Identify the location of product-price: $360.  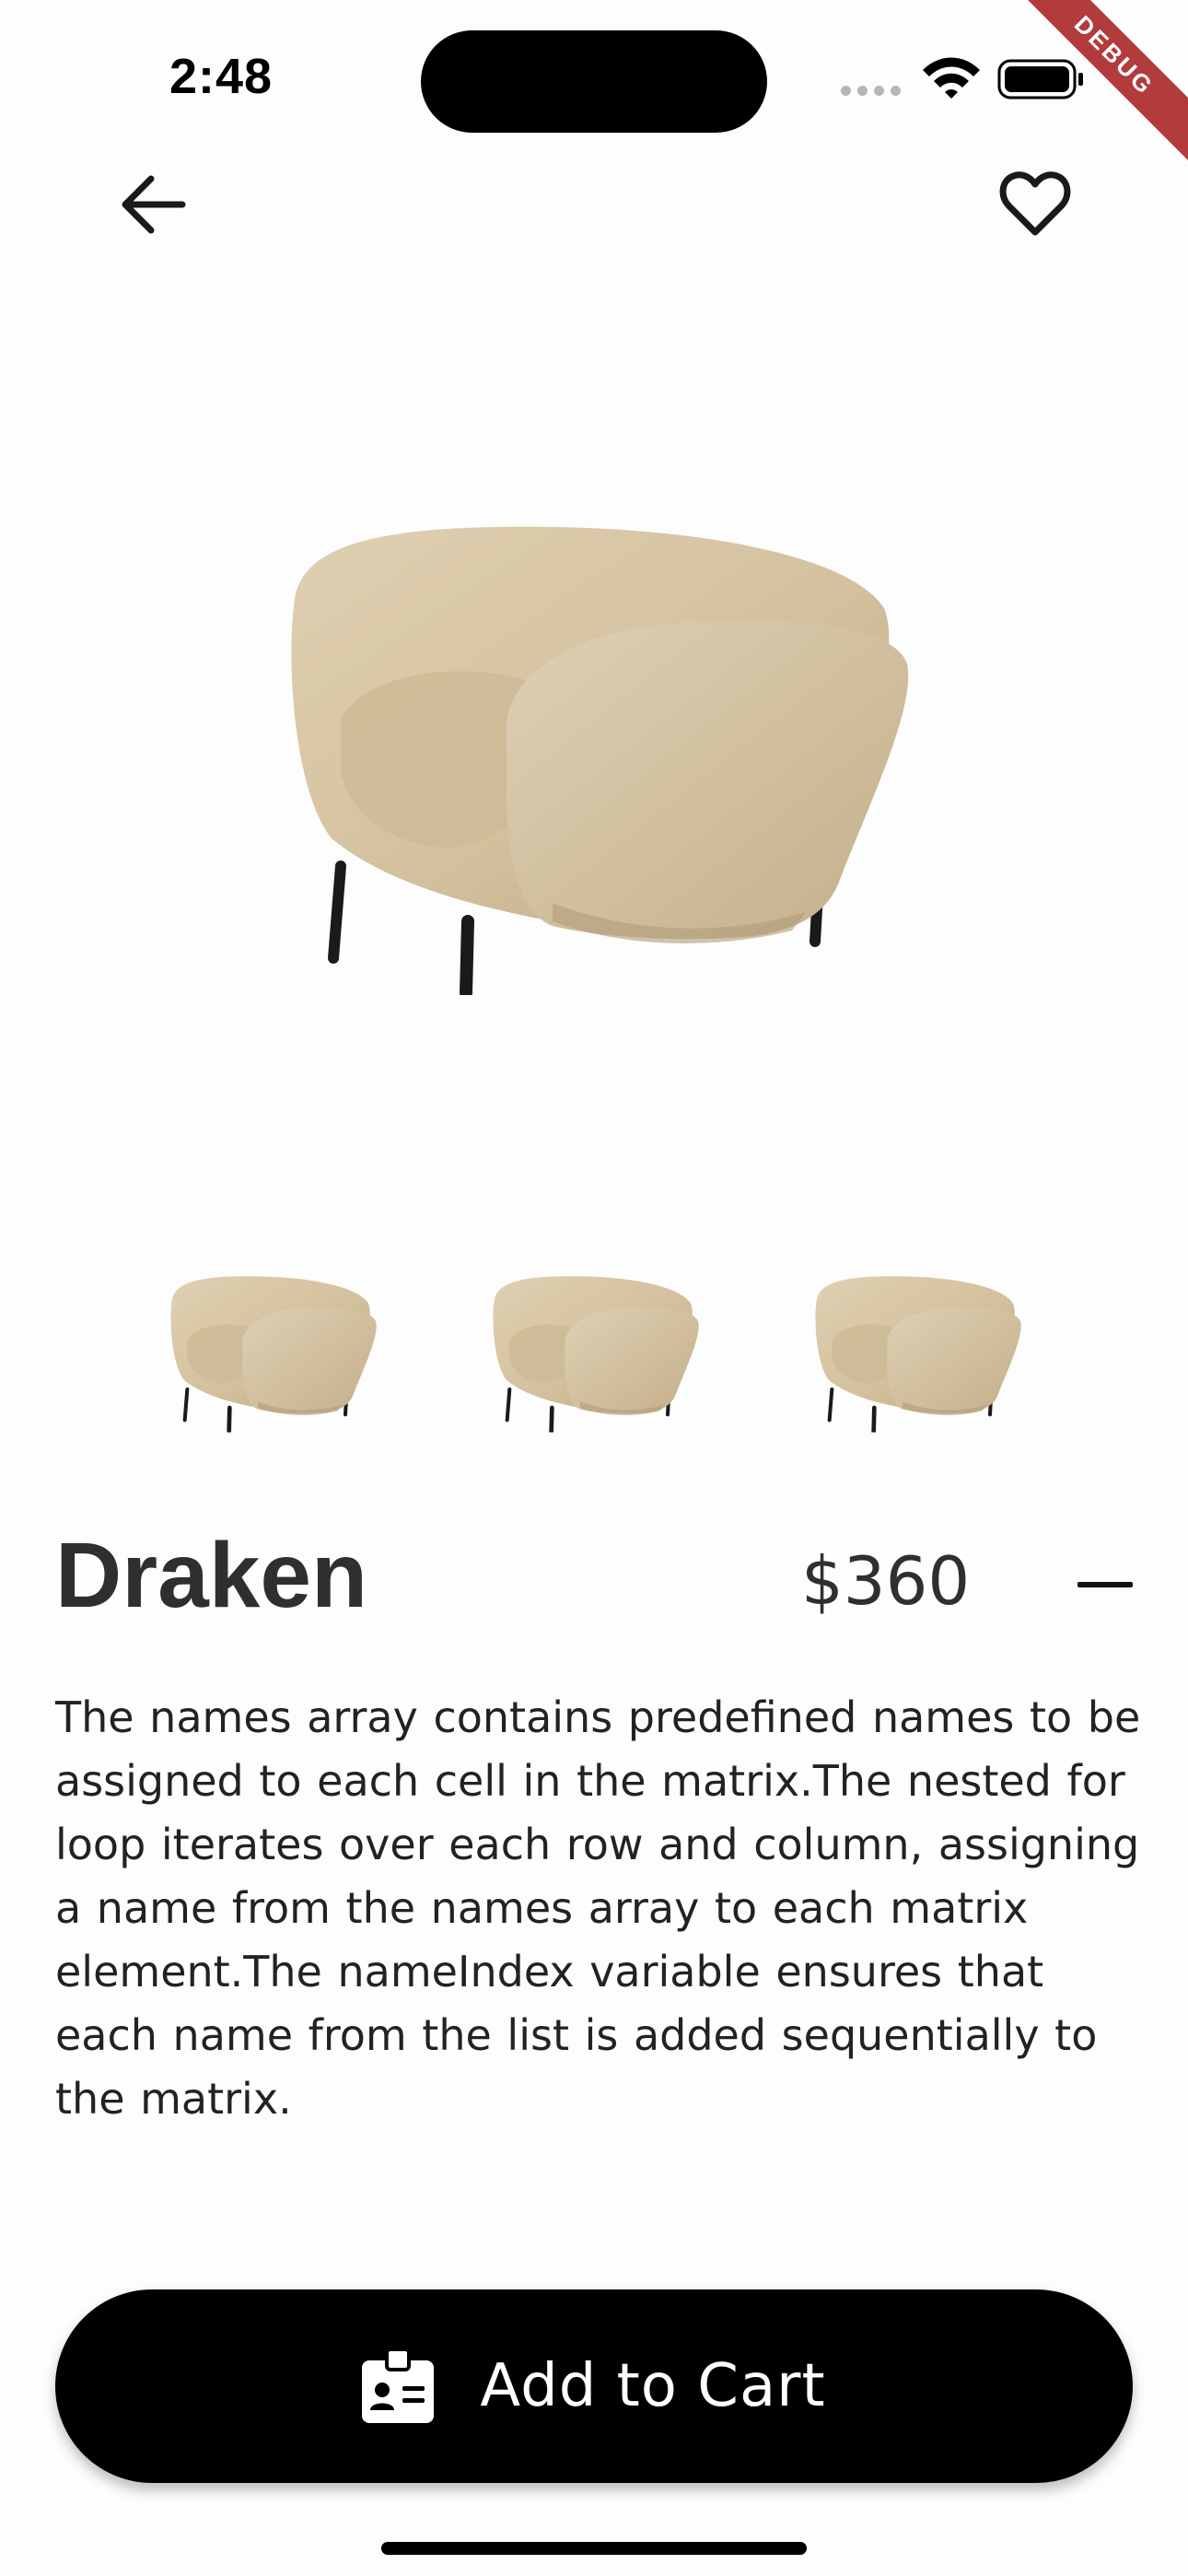
(886, 1581).